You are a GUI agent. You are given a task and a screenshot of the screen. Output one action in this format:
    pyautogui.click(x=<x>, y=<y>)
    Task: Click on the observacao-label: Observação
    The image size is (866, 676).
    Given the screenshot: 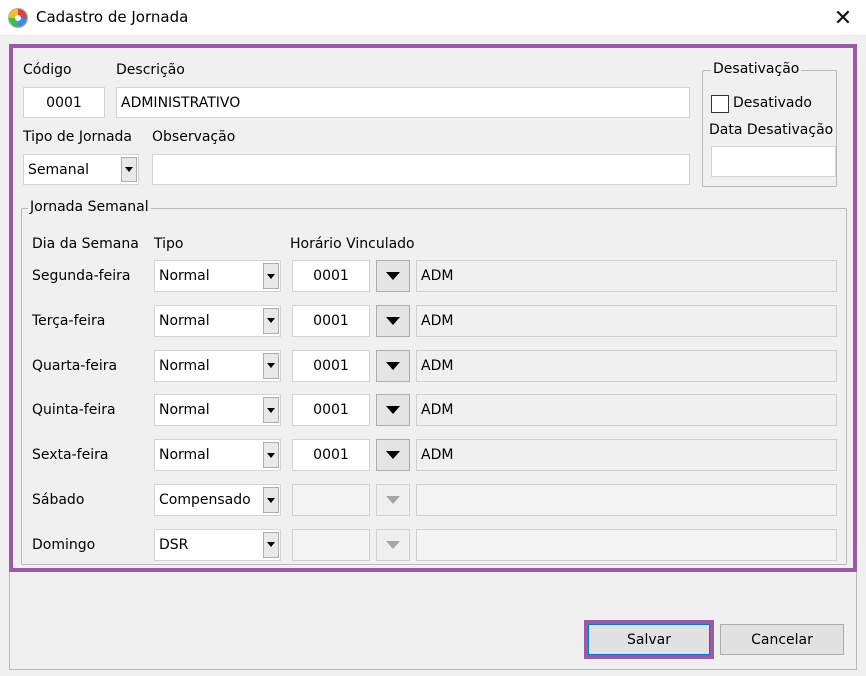 What is the action you would take?
    pyautogui.click(x=194, y=137)
    